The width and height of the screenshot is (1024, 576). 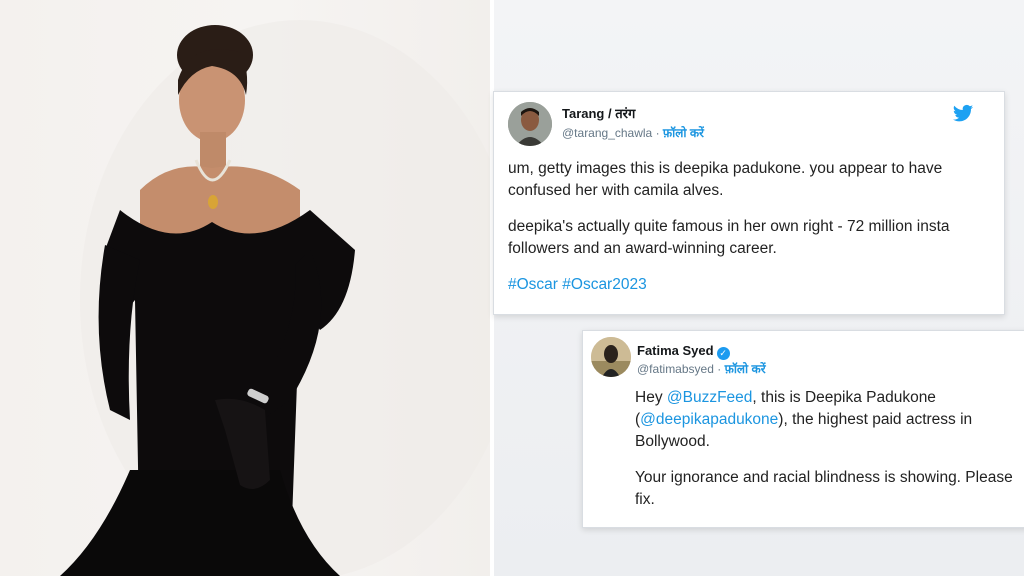 I want to click on verified-badge-icon: ✓, so click(x=723, y=353).